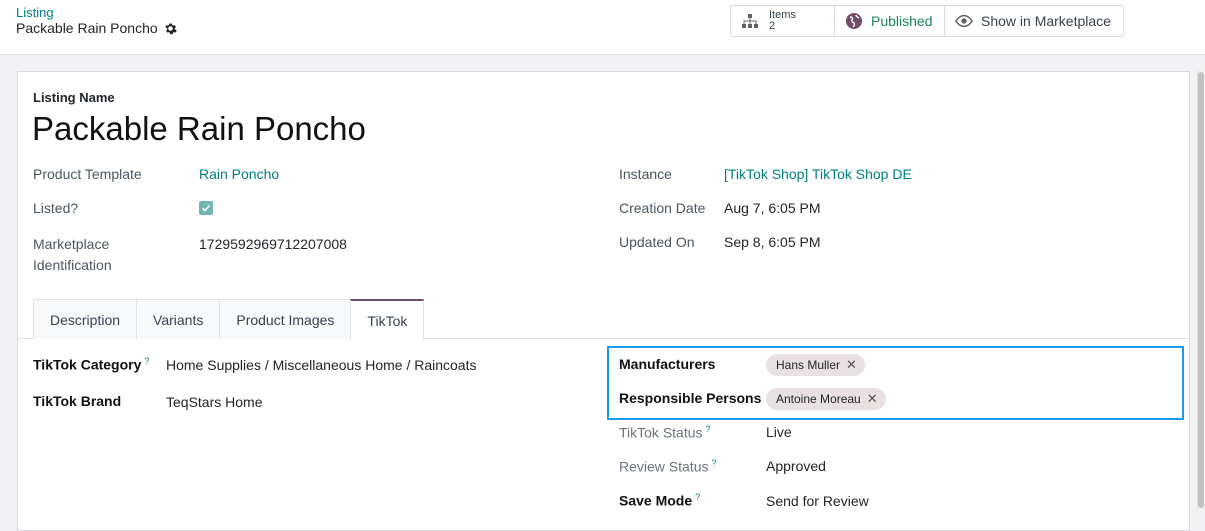  I want to click on tiktok-brand-value: TeqStars Home, so click(214, 402).